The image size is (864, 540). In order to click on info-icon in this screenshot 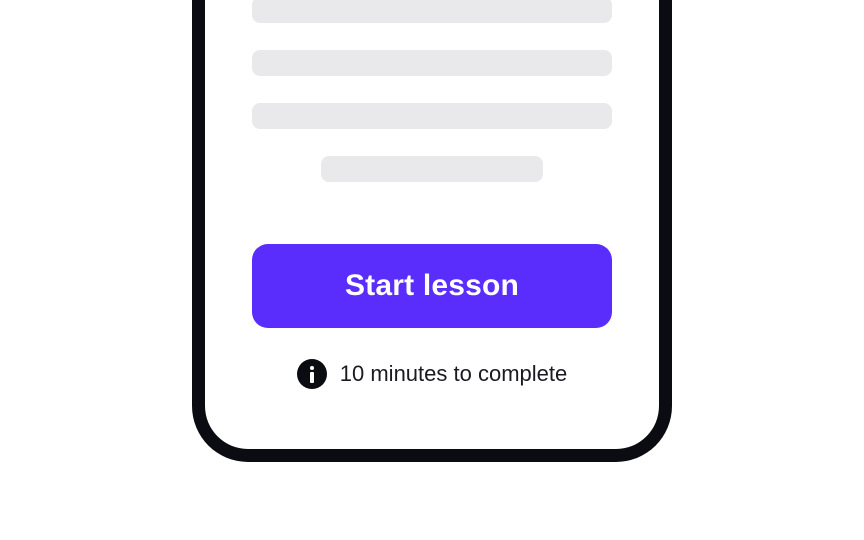, I will do `click(311, 374)`.